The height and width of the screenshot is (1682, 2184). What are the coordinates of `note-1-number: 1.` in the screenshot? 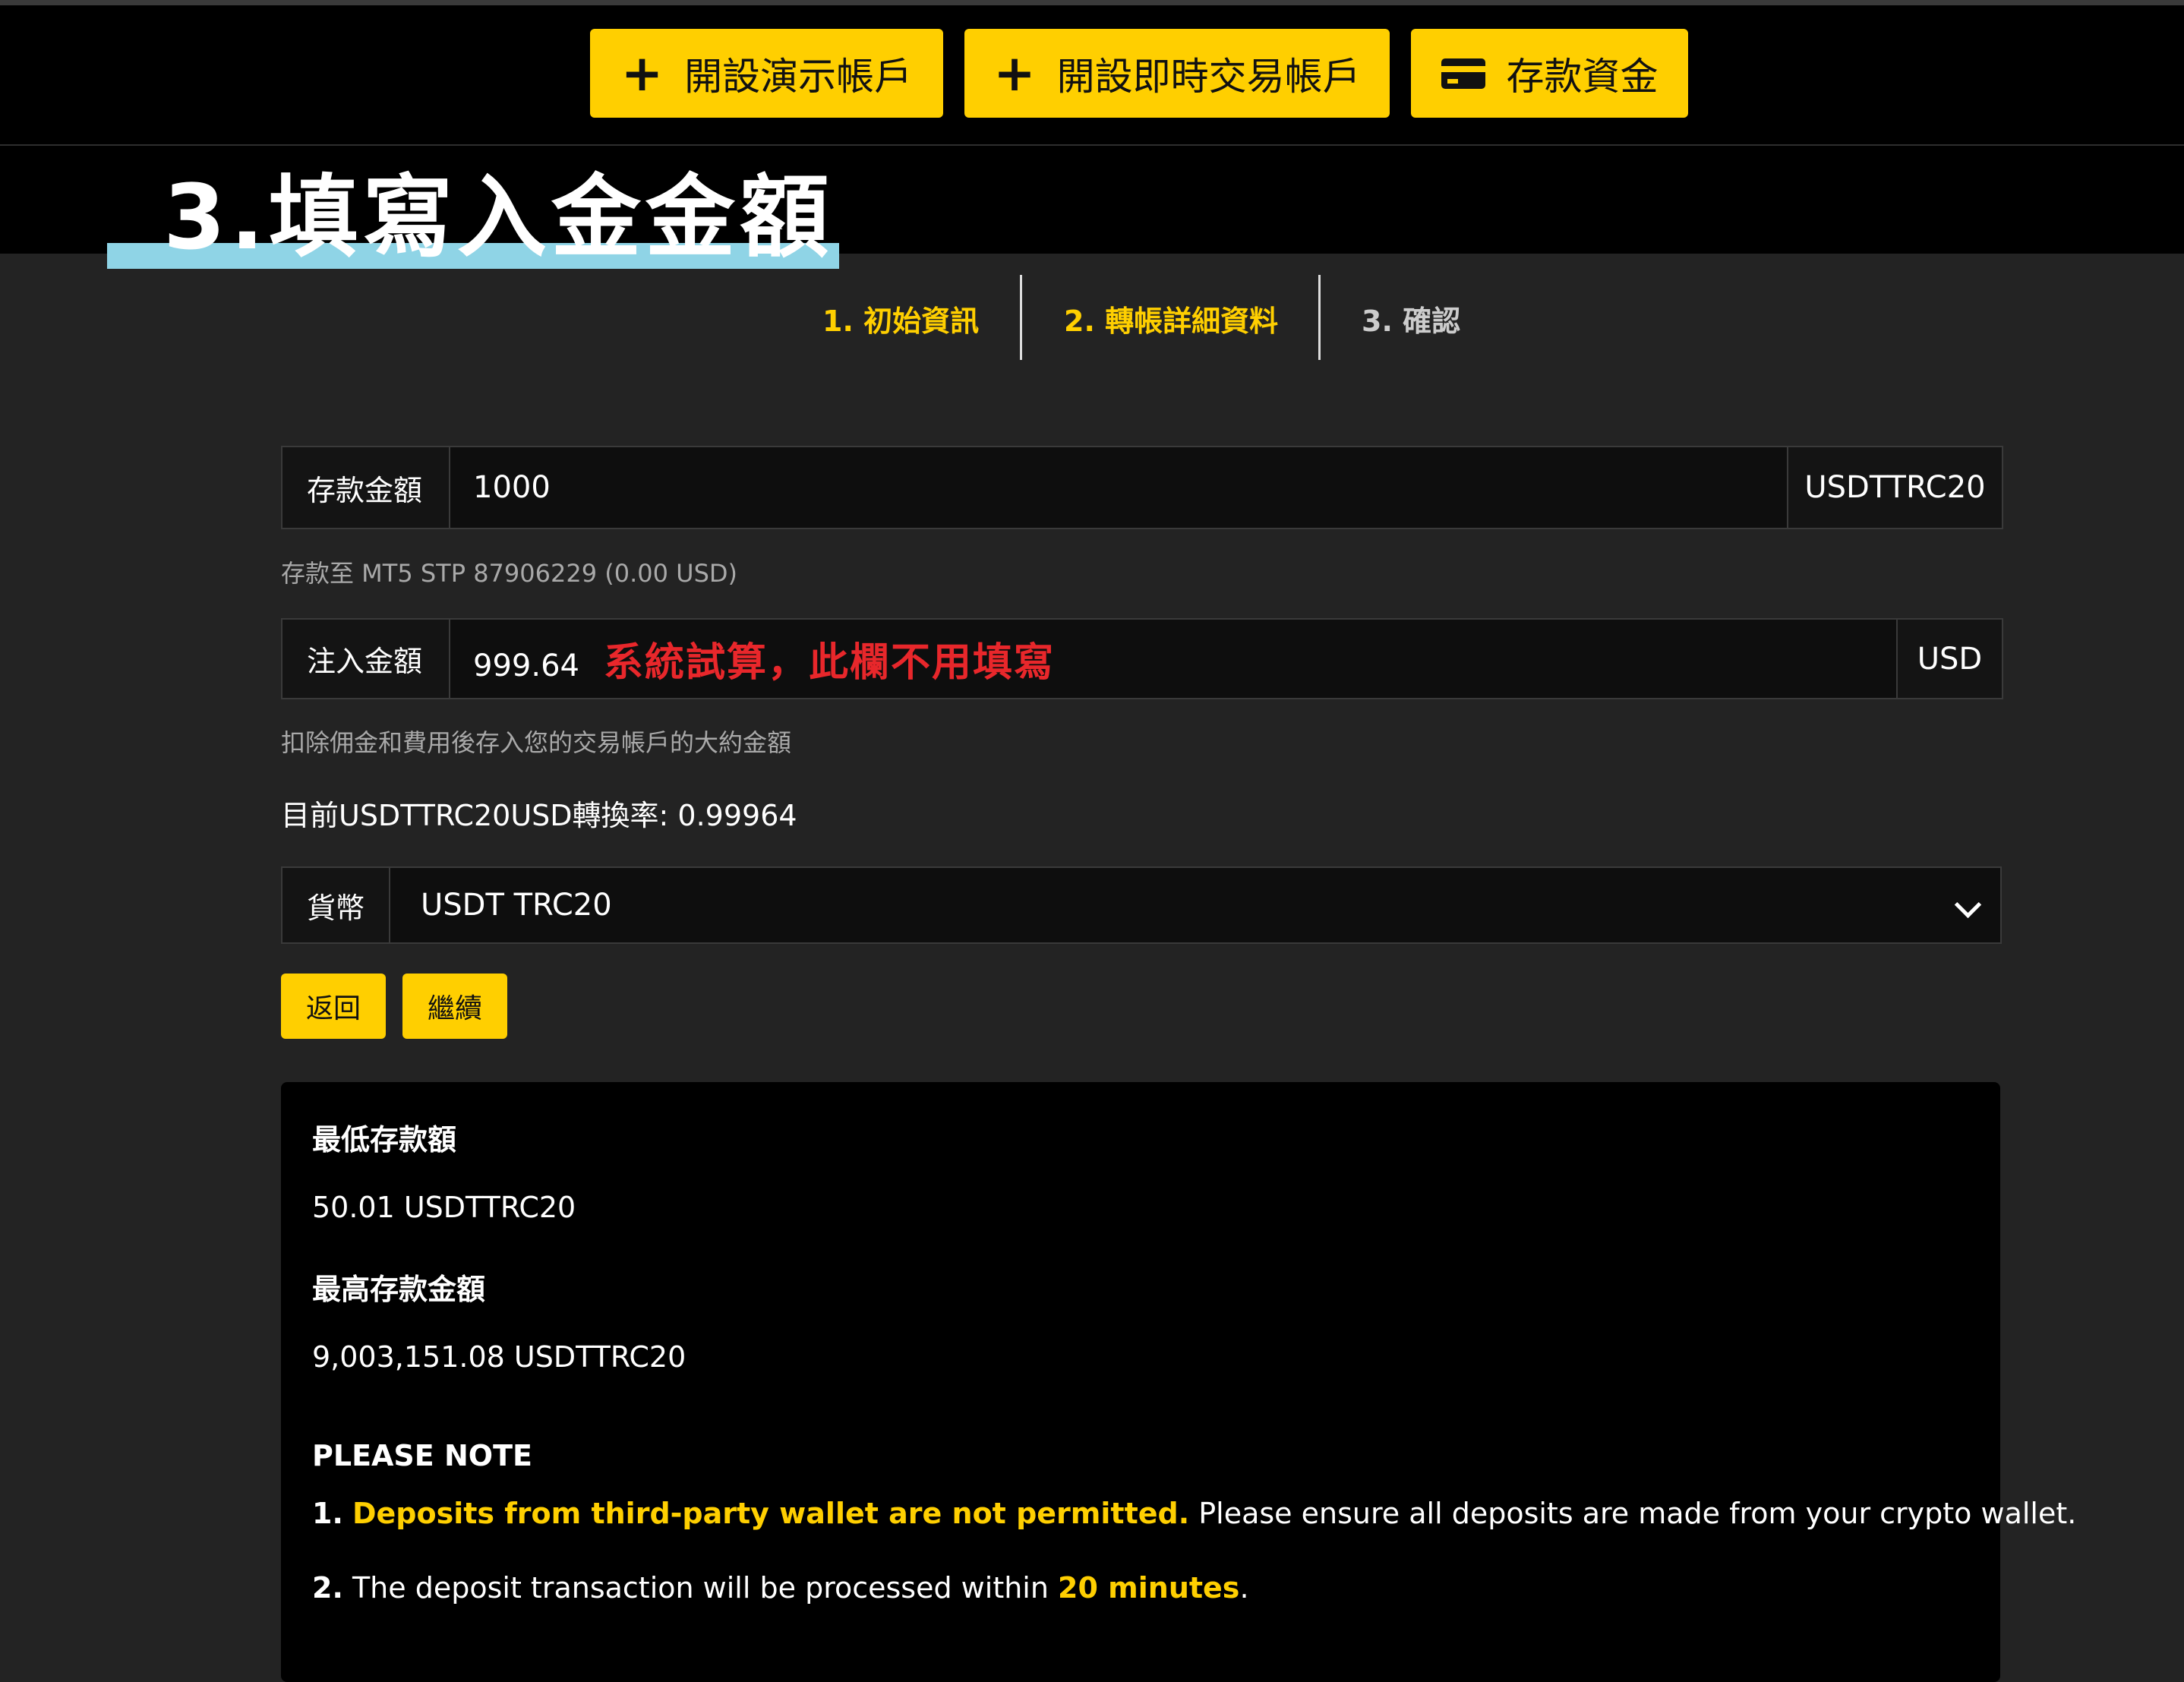 It's located at (327, 1513).